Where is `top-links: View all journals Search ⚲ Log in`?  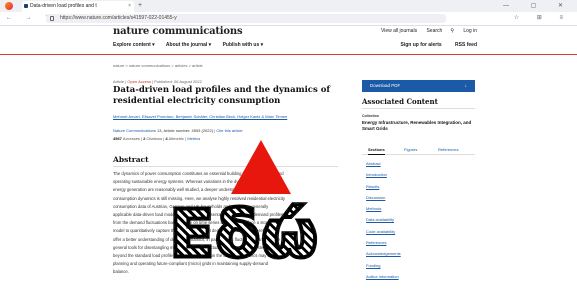
top-links: View all journals Search ⚲ Log in is located at coordinates (425, 31).